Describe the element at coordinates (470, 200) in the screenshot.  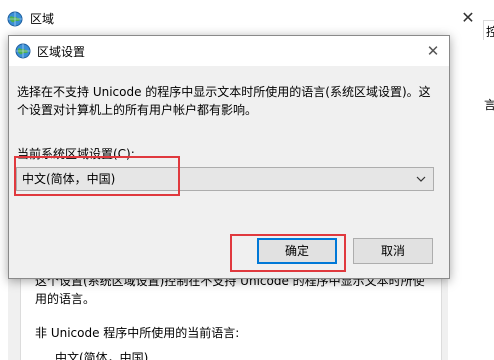
I see `region-window-right-area` at that location.